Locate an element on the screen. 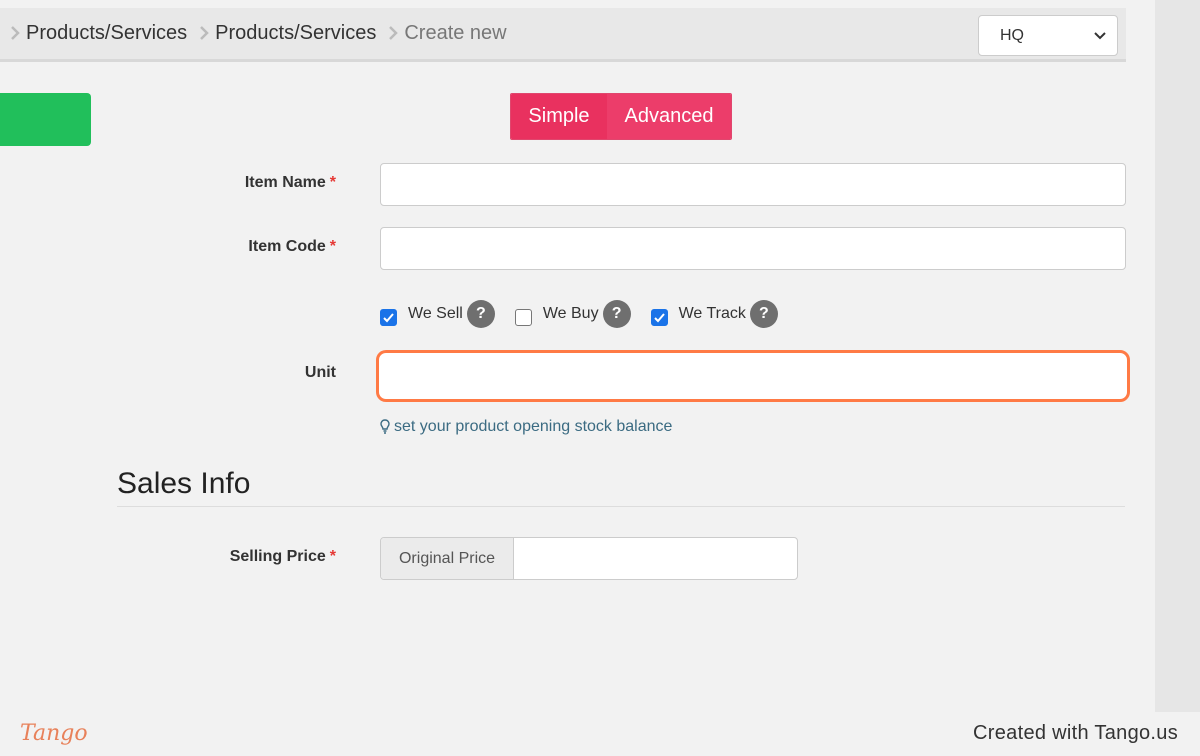 Image resolution: width=1200 pixels, height=756 pixels. item-name-label-text: Item Name is located at coordinates (285, 182).